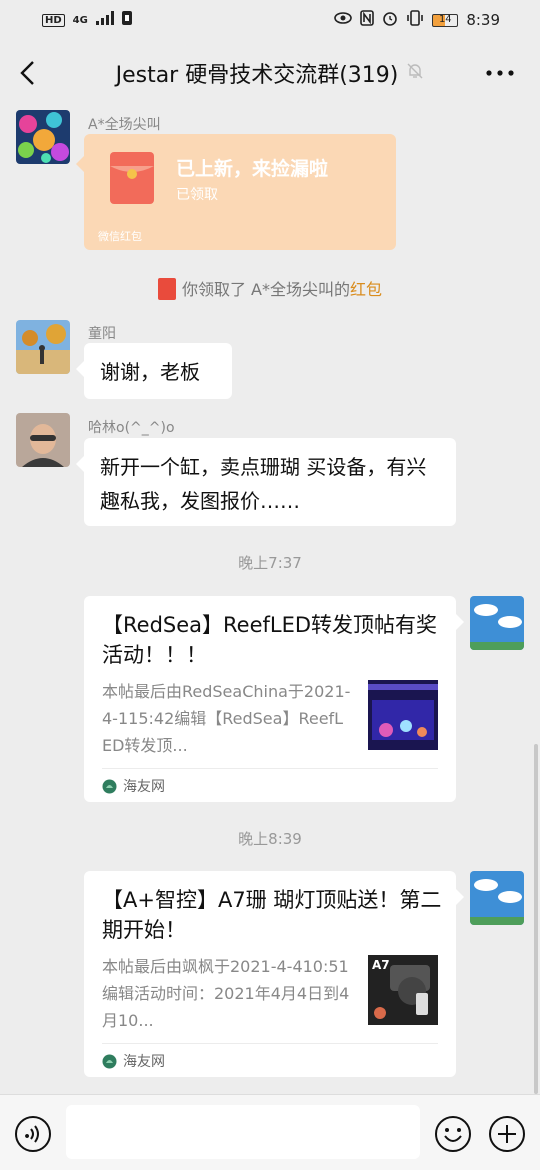  I want to click on red-packet-link: 红包, so click(366, 289).